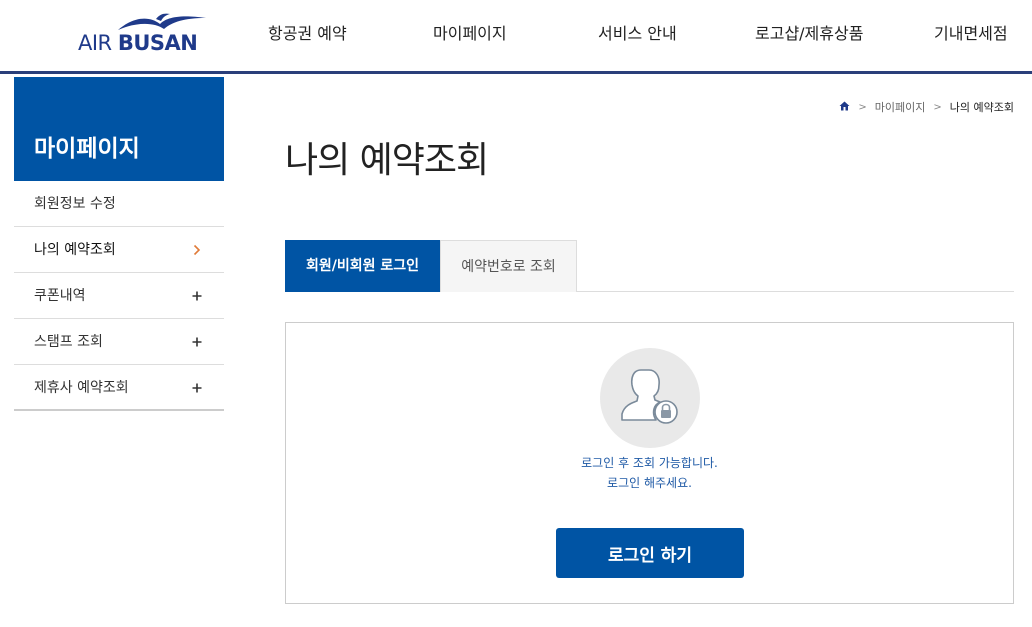 Image resolution: width=1032 pixels, height=627 pixels. I want to click on sidebar-item-label: 나의 예약조회, so click(75, 250).